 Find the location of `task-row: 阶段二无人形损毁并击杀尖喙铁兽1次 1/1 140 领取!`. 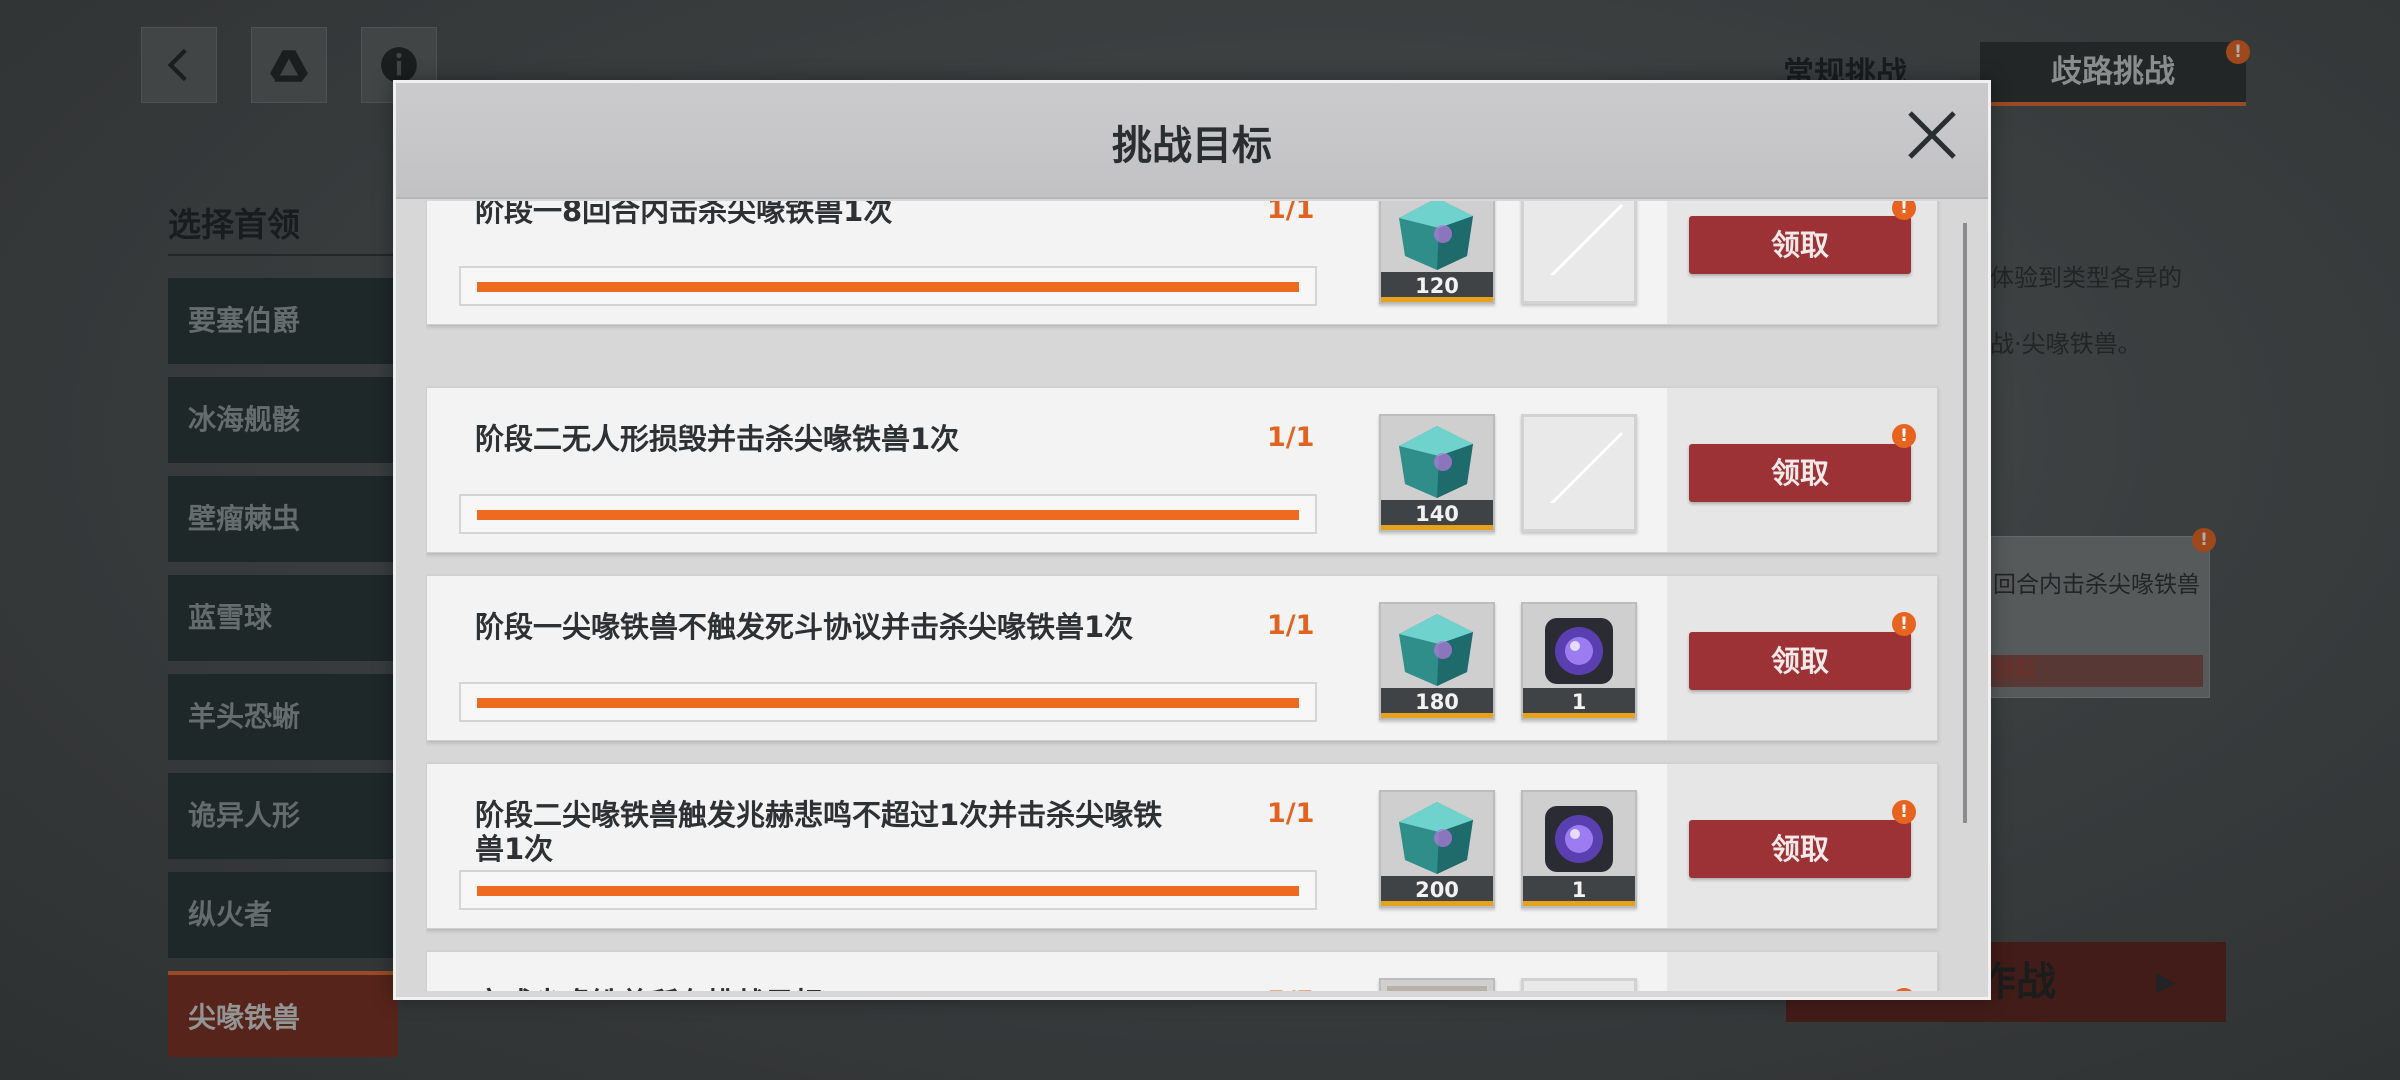

task-row: 阶段二无人形损毁并击杀尖喙铁兽1次 1/1 140 领取! is located at coordinates (1182, 470).